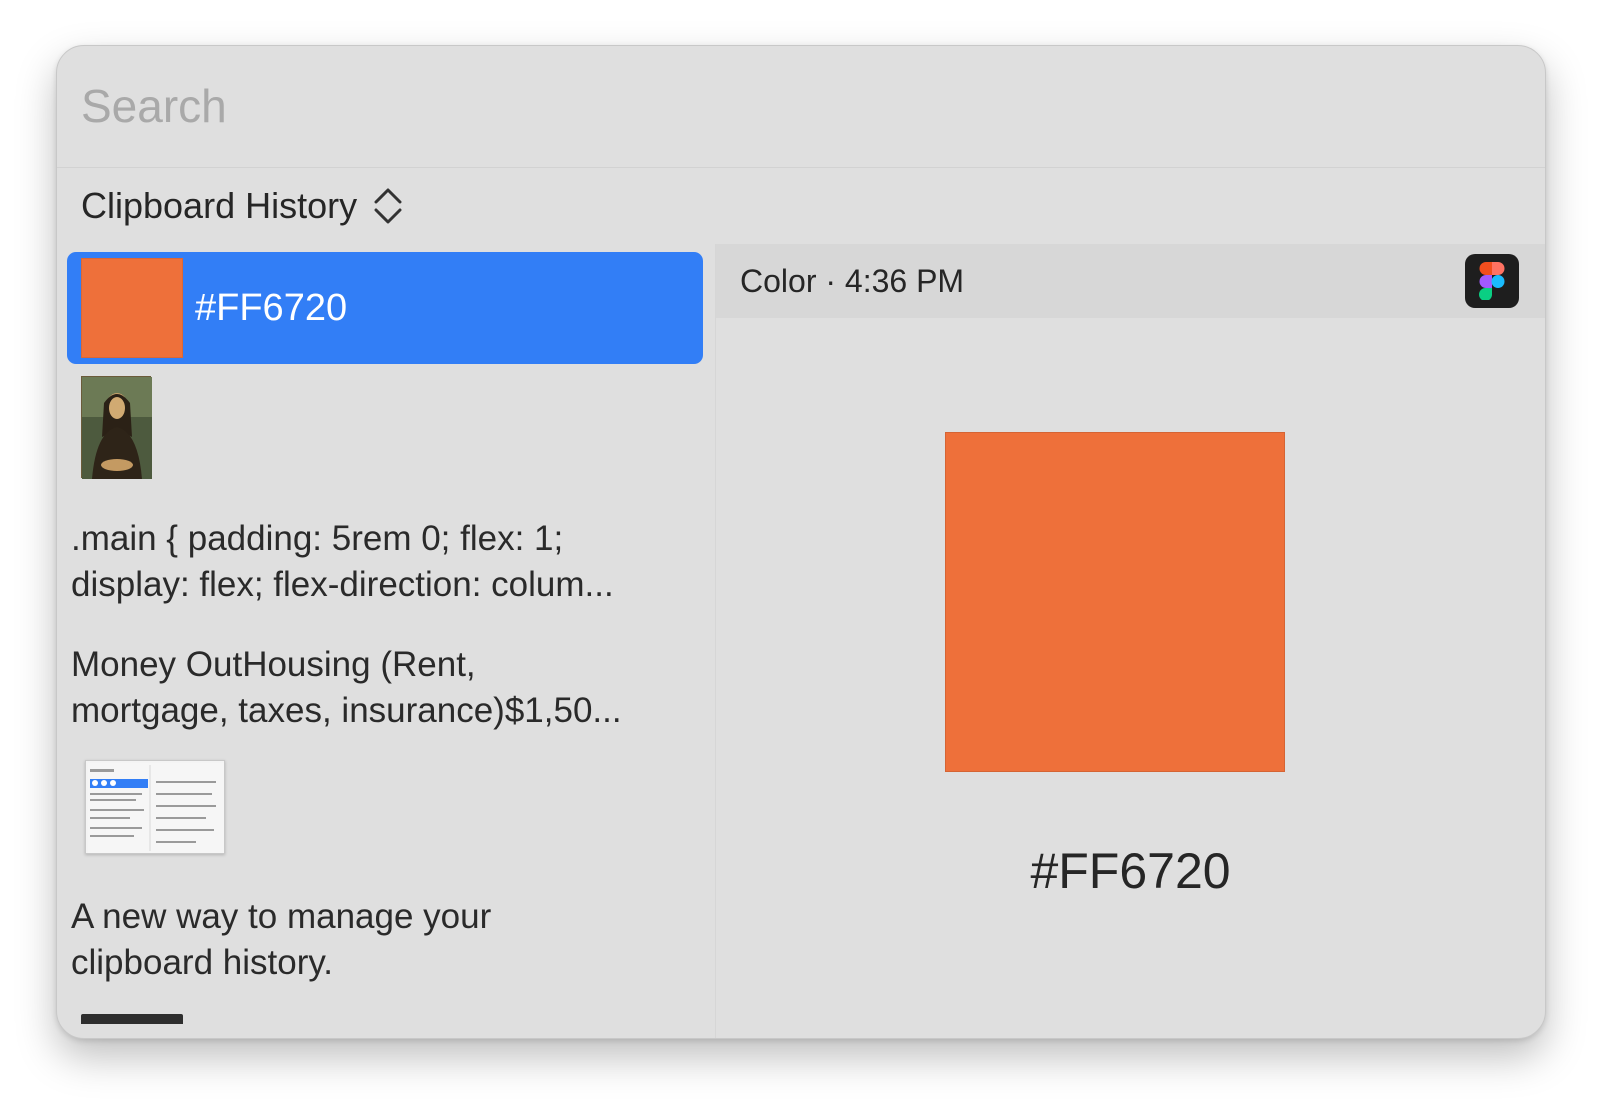 The image size is (1600, 1105). What do you see at coordinates (852, 281) in the screenshot?
I see `preview-meta: Color · 4:36 PM` at bounding box center [852, 281].